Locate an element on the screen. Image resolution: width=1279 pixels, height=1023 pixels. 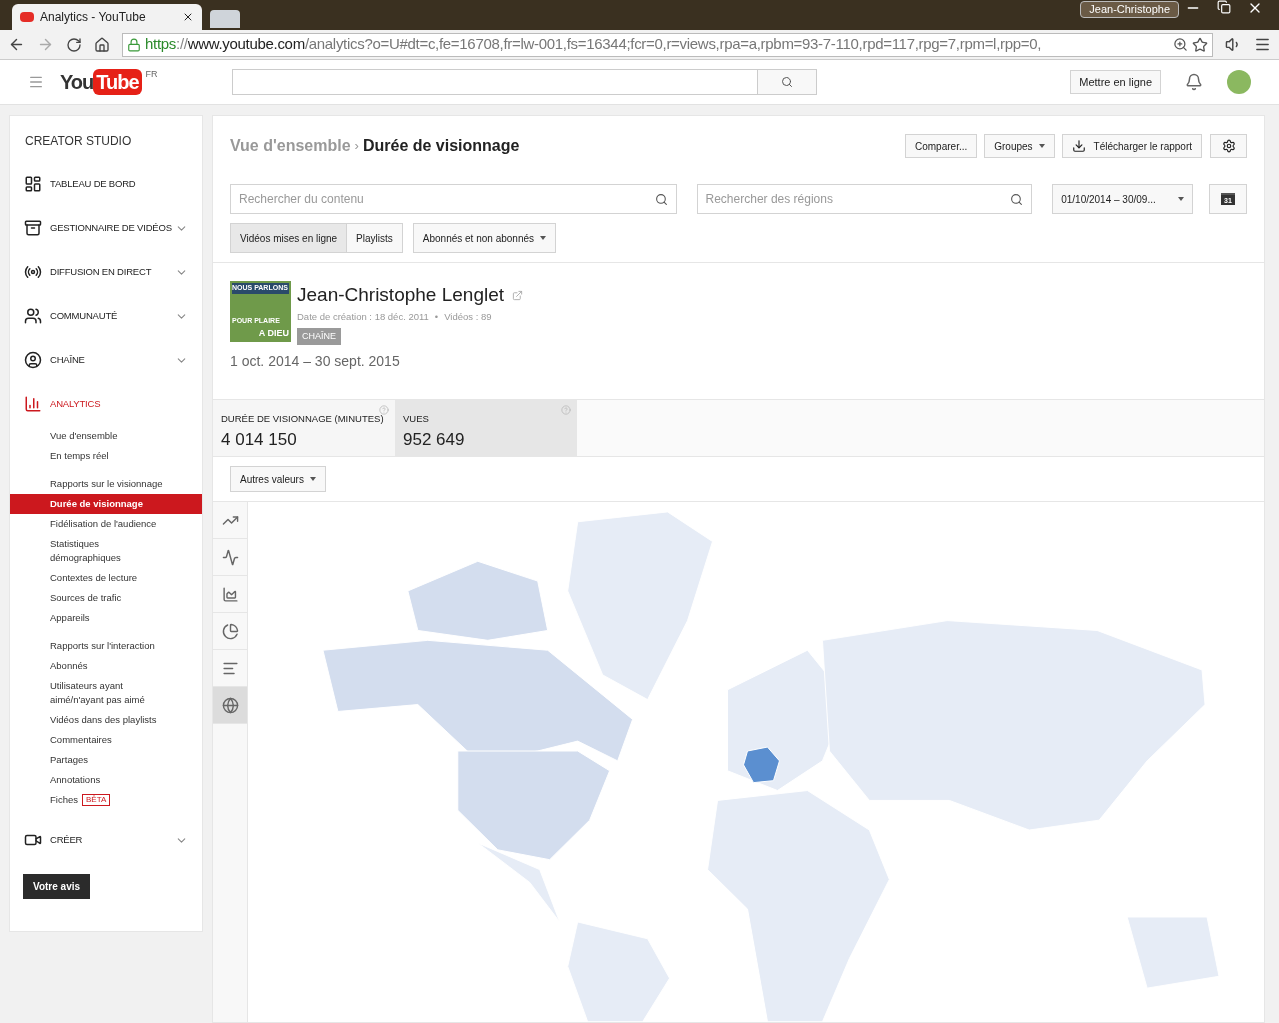
creation-date: Date de création : 18 déc. 2011 is located at coordinates (363, 316).